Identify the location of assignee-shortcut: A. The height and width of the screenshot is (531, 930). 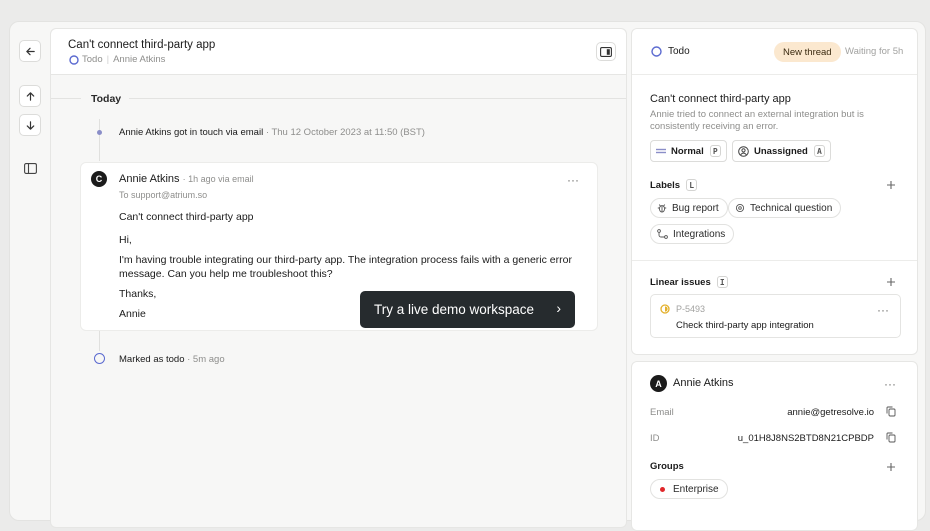
(819, 151).